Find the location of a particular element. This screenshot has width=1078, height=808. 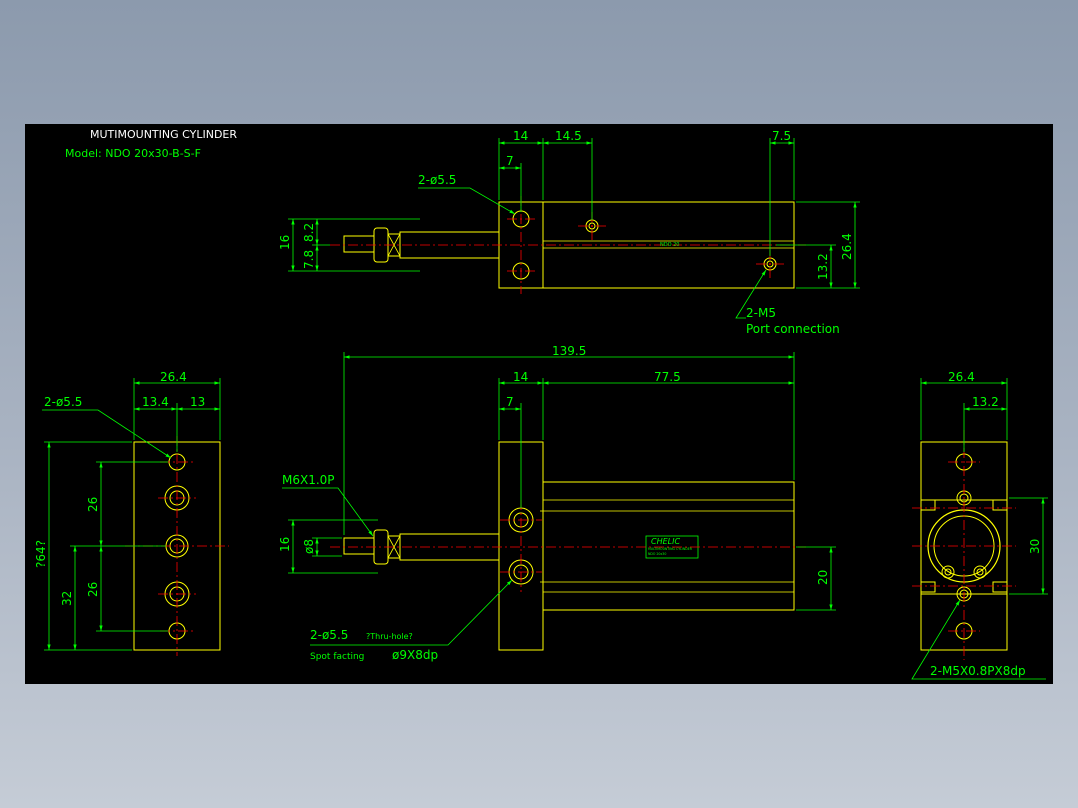

front-thread-callout: M6X1.0P is located at coordinates (308, 480).